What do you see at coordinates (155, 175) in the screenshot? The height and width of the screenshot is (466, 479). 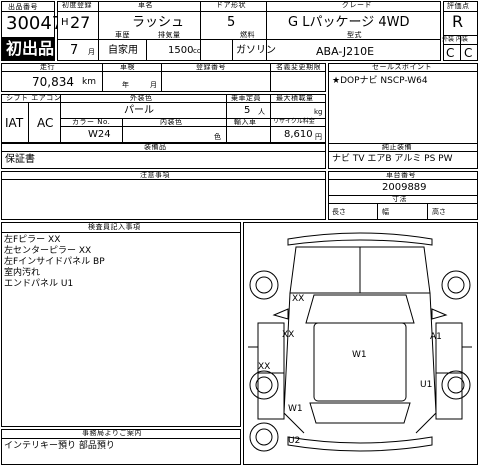 I see `notes-label: 注意事項` at bounding box center [155, 175].